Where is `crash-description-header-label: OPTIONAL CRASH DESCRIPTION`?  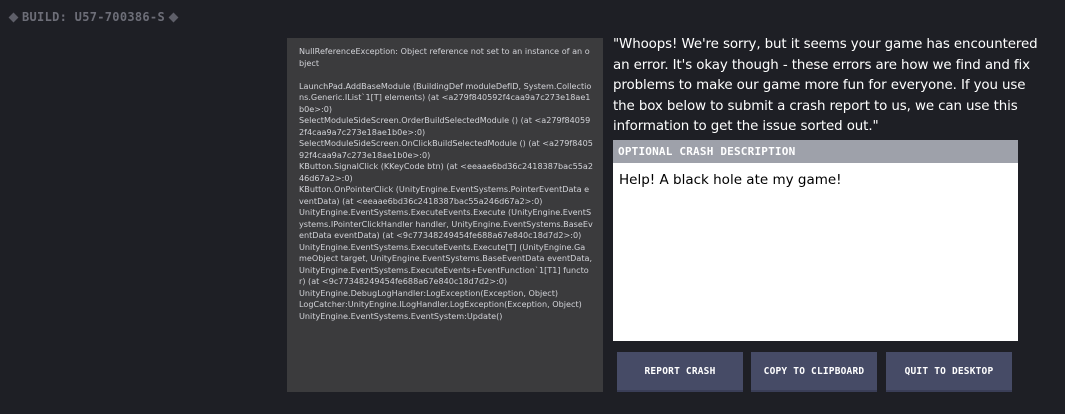
crash-description-header-label: OPTIONAL CRASH DESCRIPTION is located at coordinates (707, 151).